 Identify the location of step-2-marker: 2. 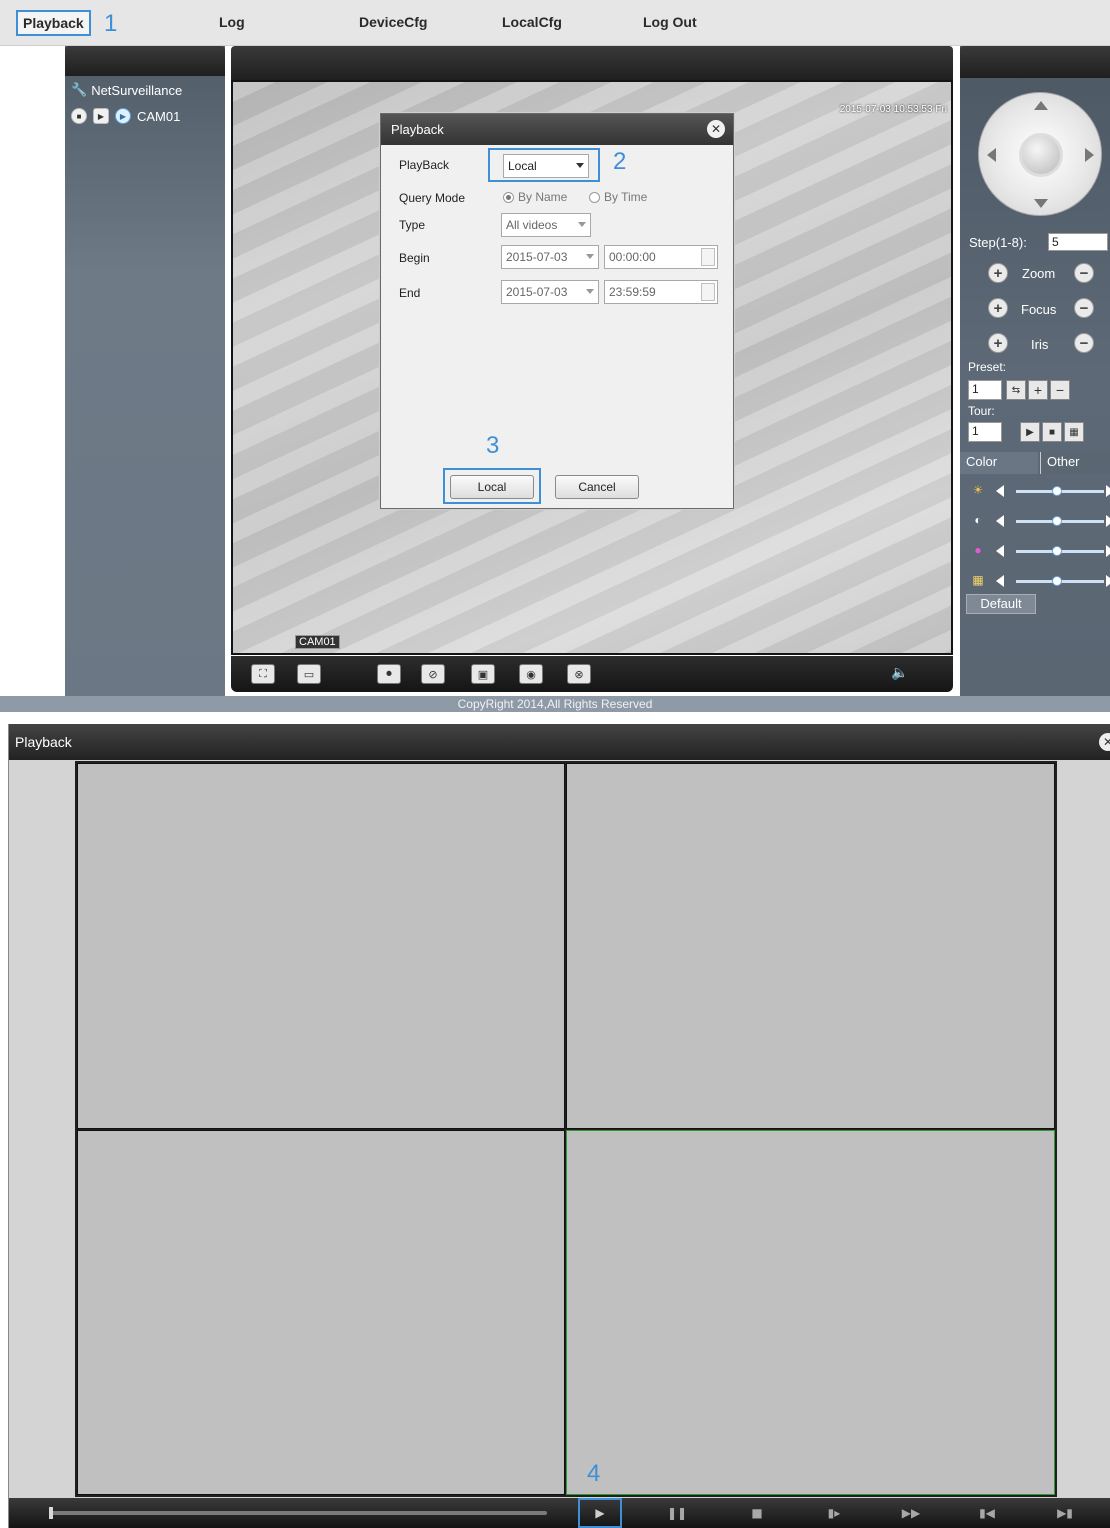
(620, 161).